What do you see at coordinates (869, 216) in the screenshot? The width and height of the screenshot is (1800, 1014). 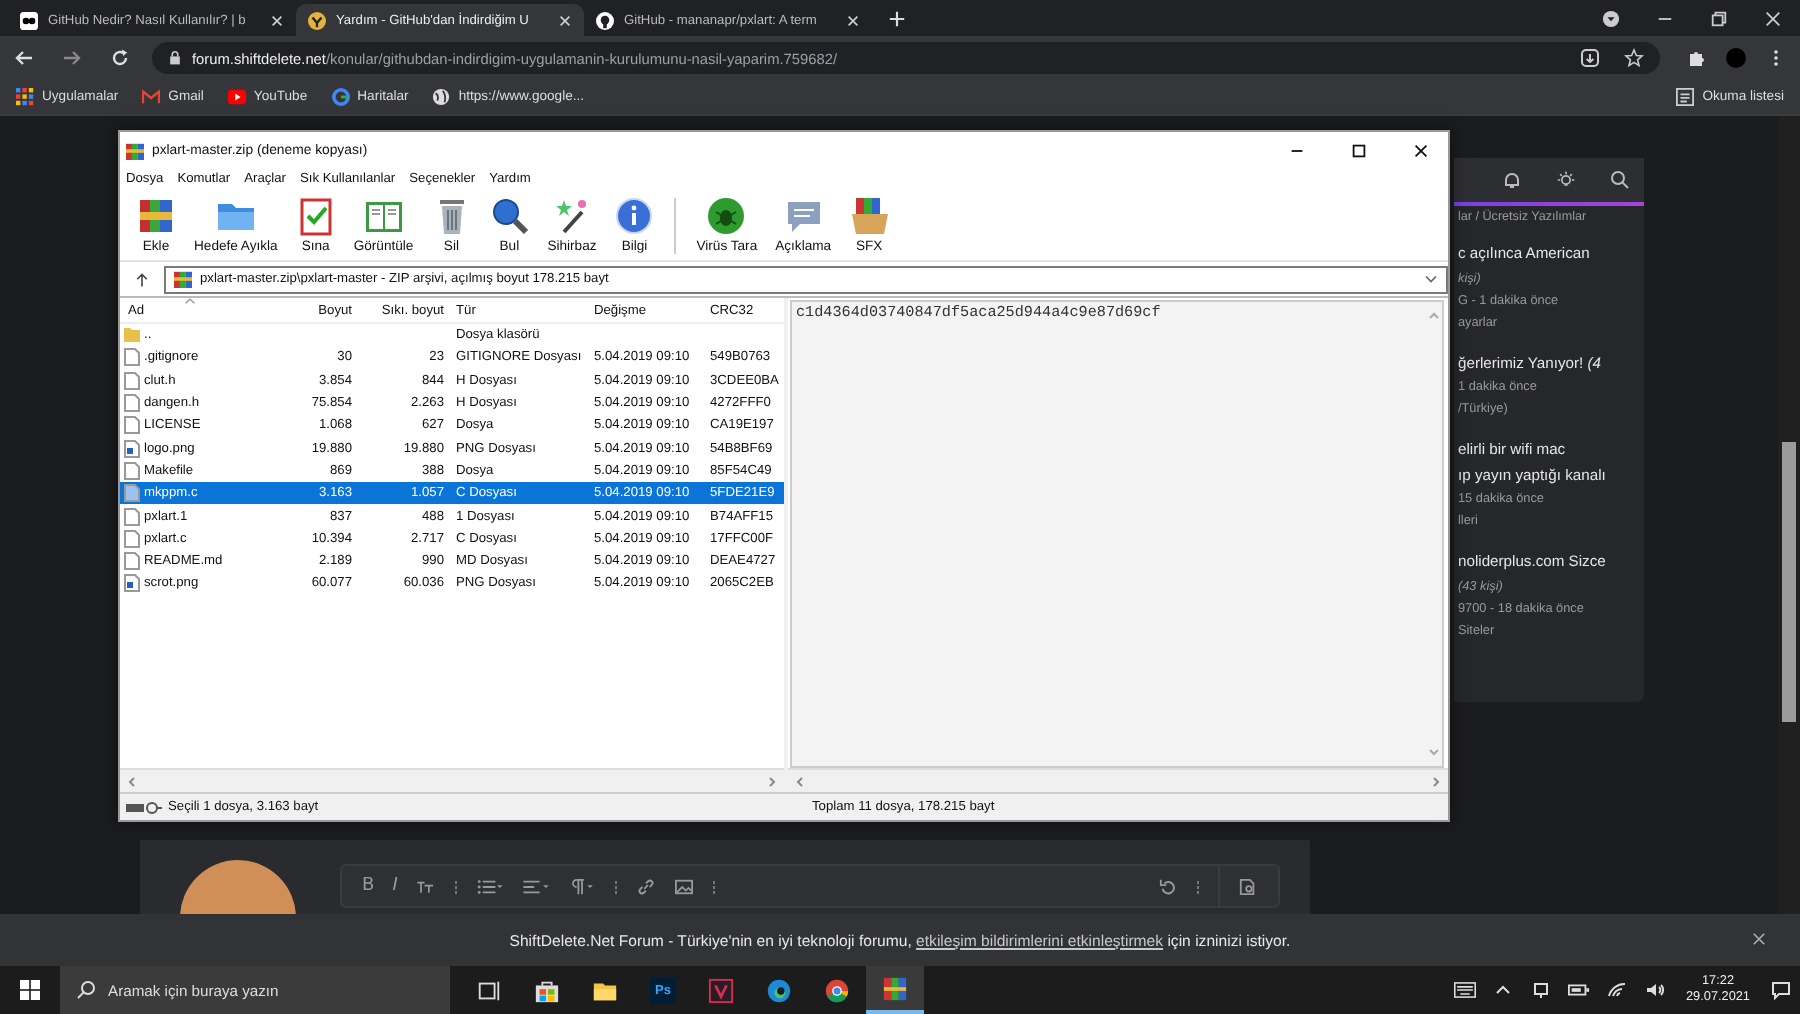 I see `box-icon` at bounding box center [869, 216].